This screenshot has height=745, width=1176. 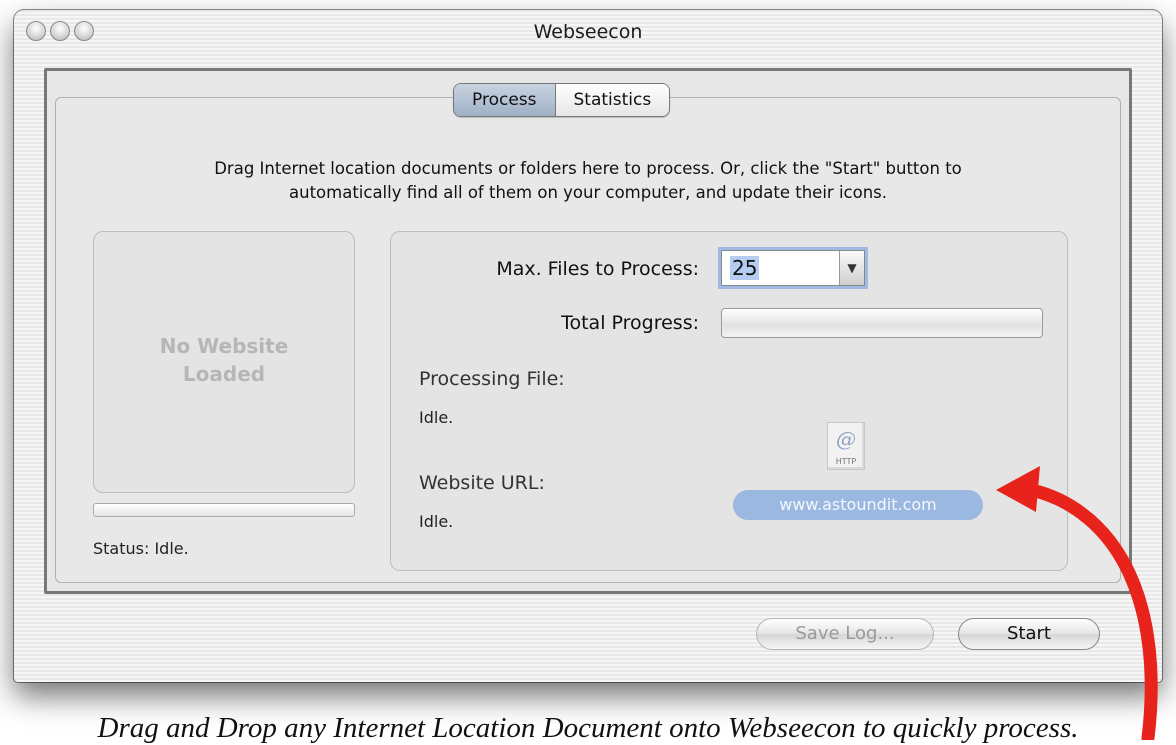 What do you see at coordinates (793, 268) in the screenshot?
I see `max-files-select: 25 ▼` at bounding box center [793, 268].